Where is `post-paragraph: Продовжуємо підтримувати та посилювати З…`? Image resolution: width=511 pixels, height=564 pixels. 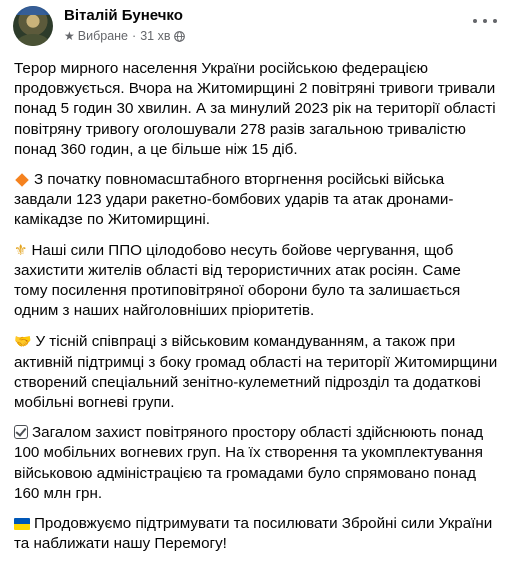
post-paragraph: Продовжуємо підтримувати та посилювати З… is located at coordinates (253, 534).